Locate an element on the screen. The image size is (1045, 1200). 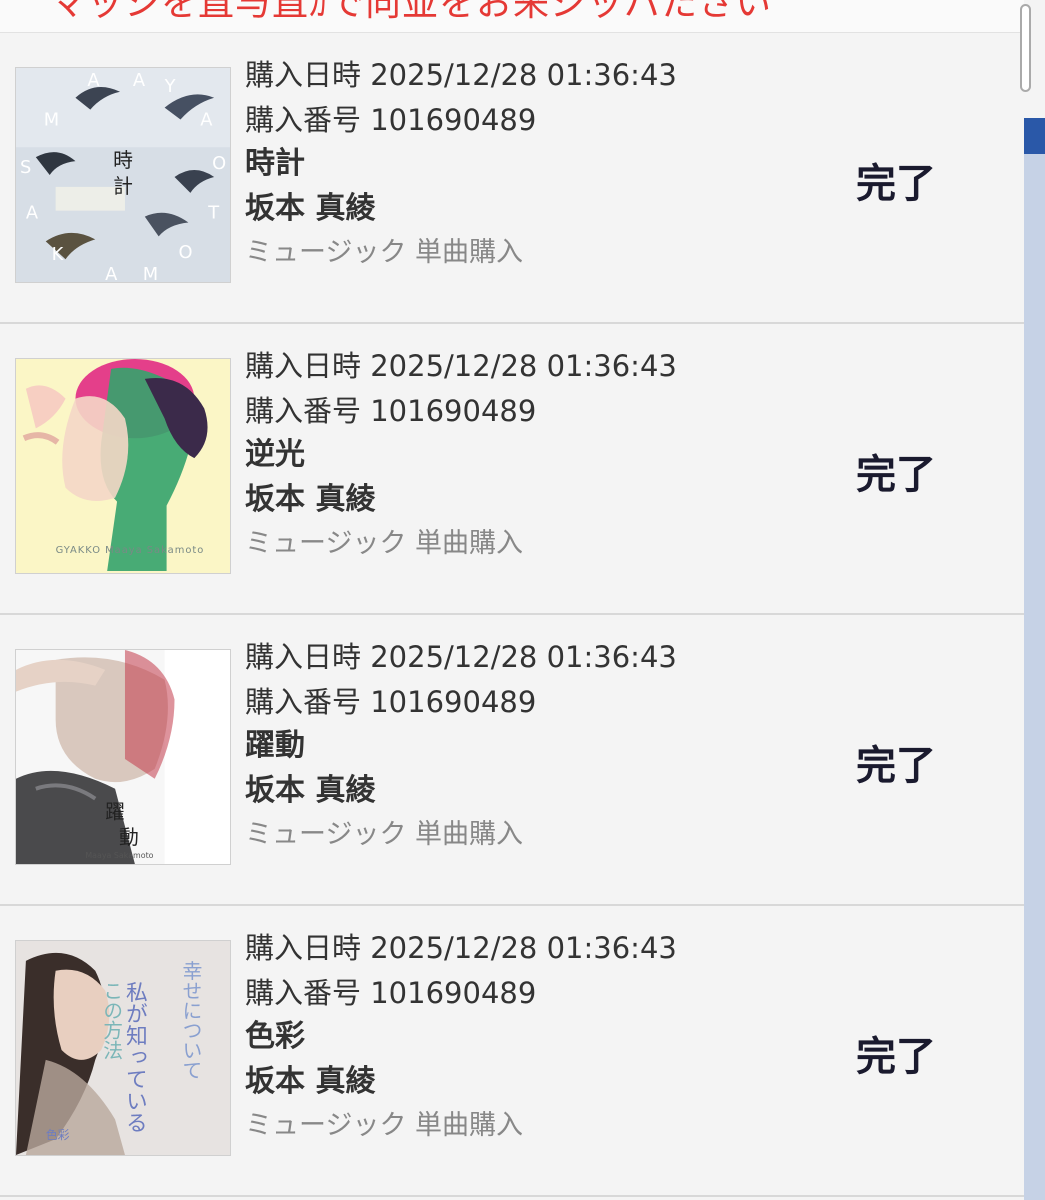
notice-text: マッシを直与直ｶで向並をお来ジッパたさい is located at coordinates (411, 12).